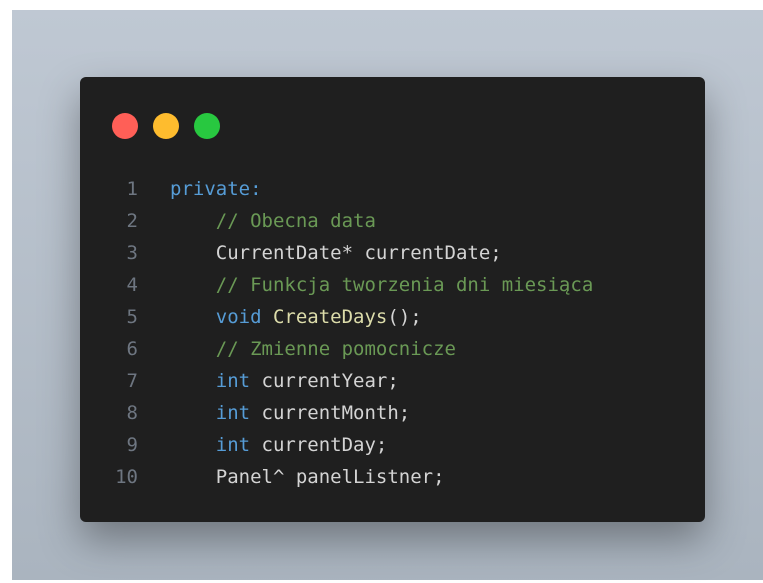  What do you see at coordinates (216, 189) in the screenshot?
I see `token-keyword: private:` at bounding box center [216, 189].